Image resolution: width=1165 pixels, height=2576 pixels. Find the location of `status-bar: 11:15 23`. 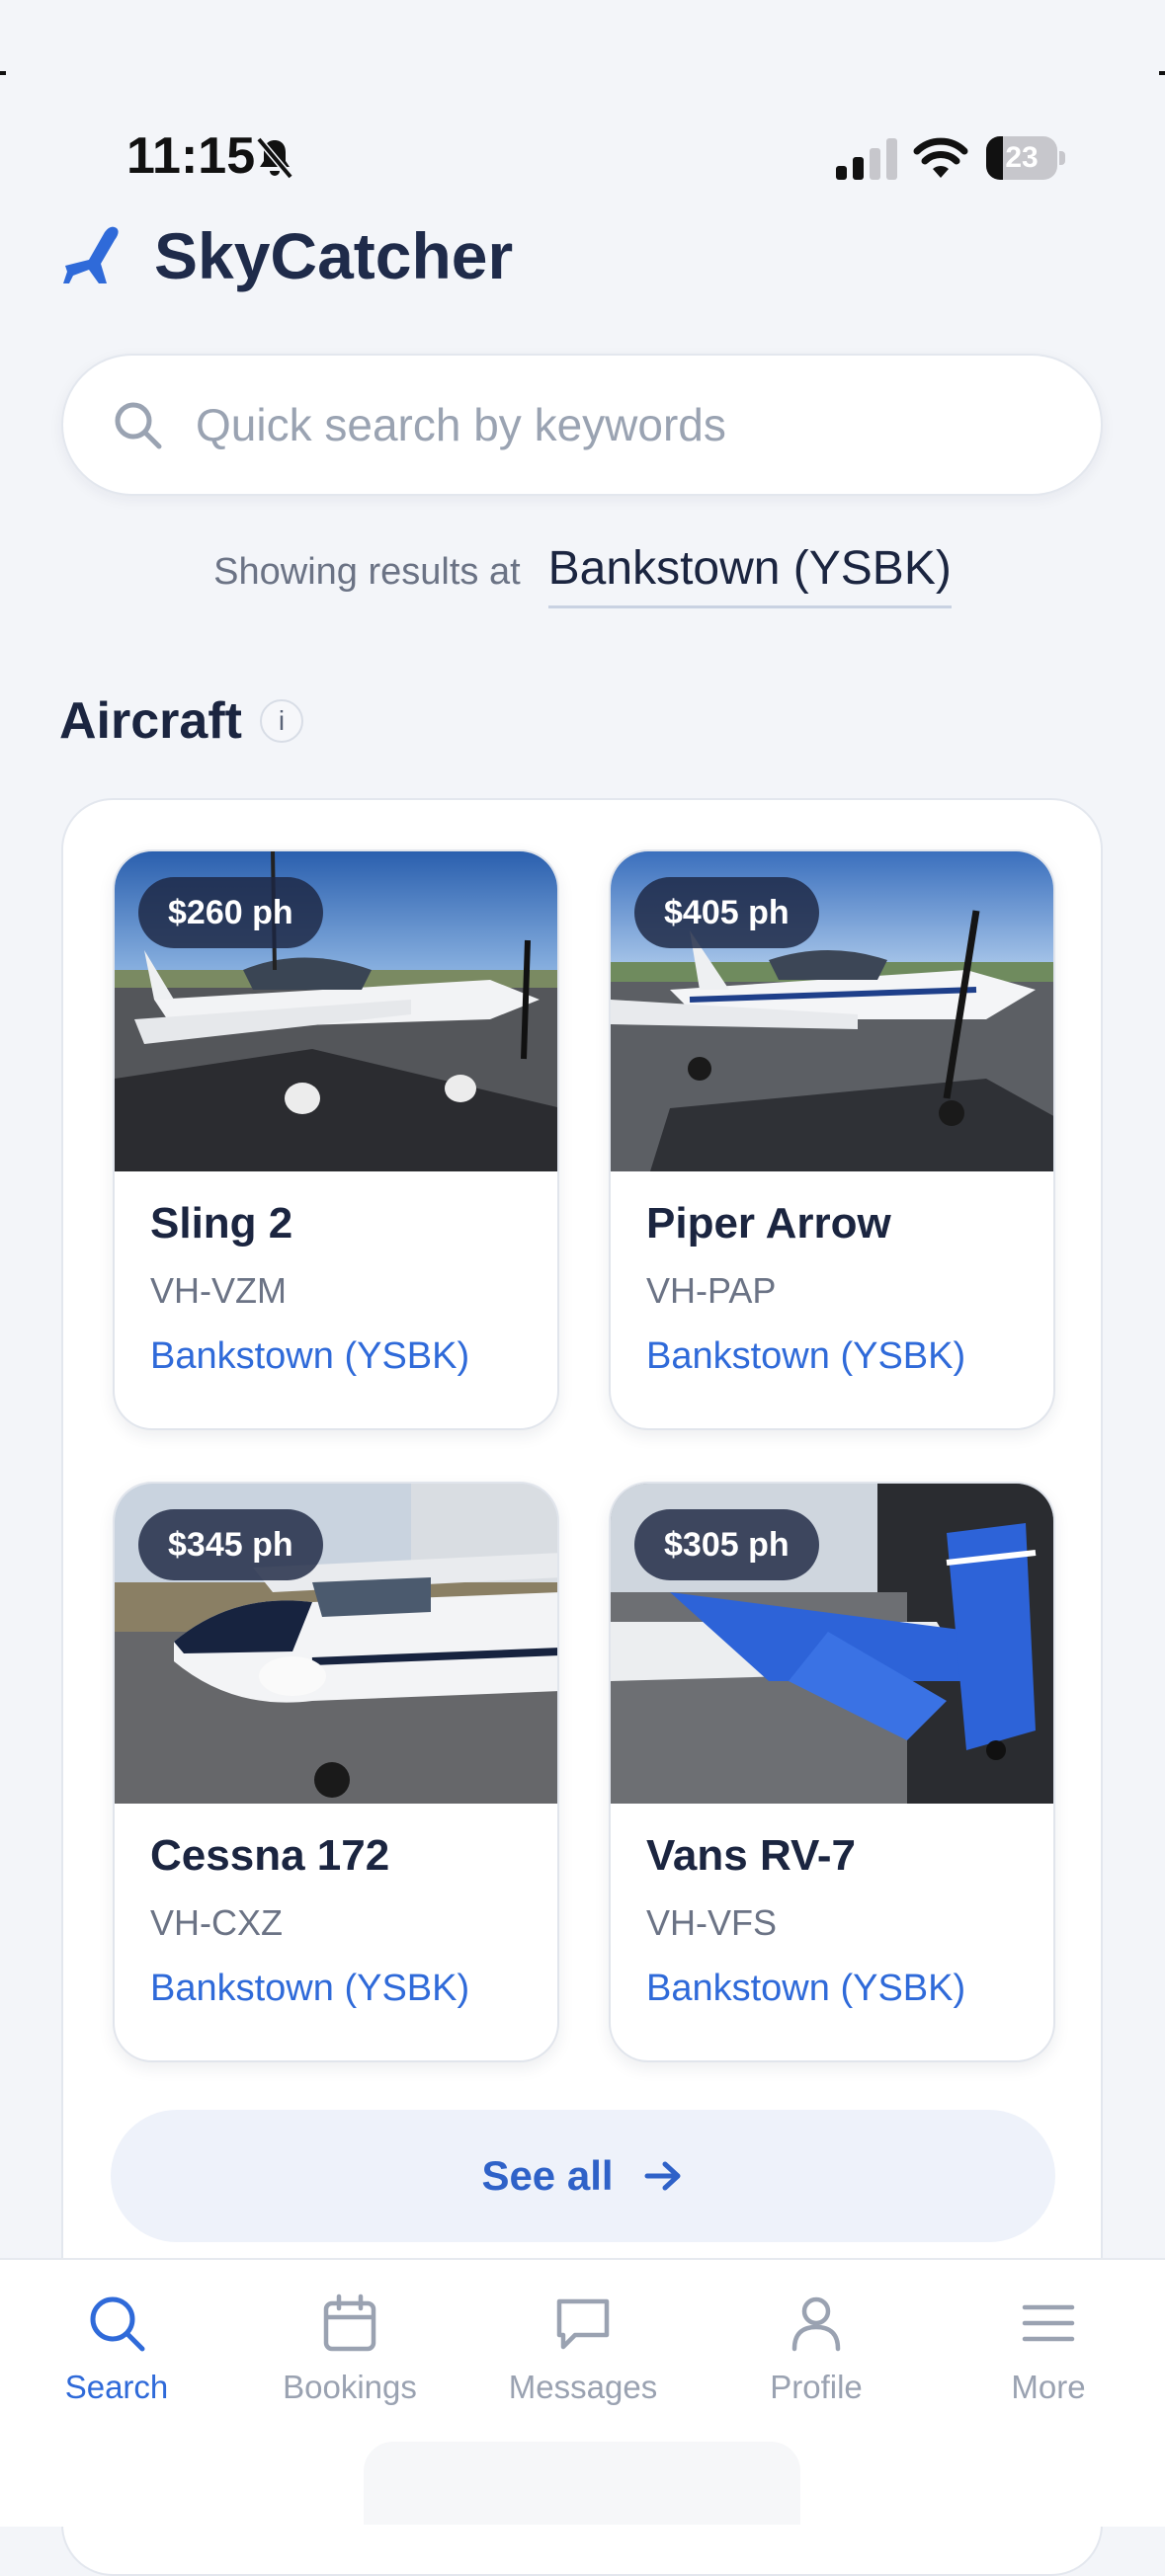

status-bar: 11:15 23 is located at coordinates (582, 108).